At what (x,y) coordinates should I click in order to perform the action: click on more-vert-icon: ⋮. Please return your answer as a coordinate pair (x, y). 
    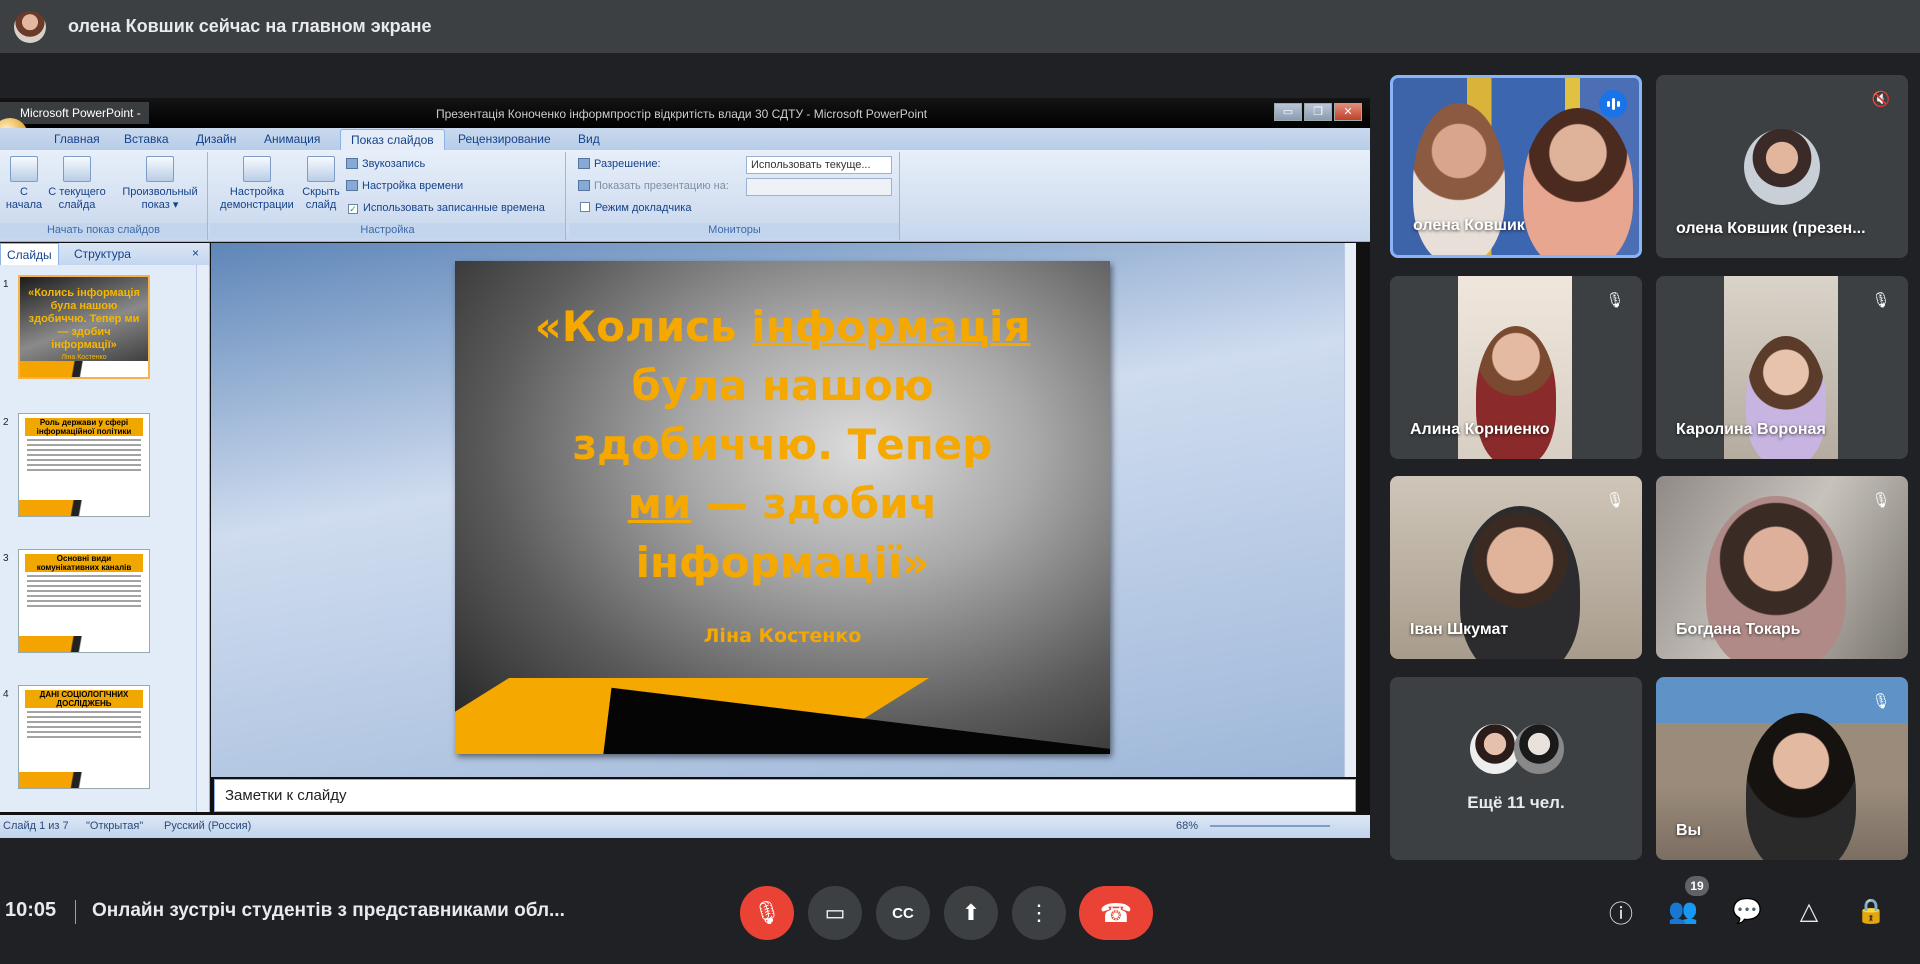
    Looking at the image, I should click on (1039, 912).